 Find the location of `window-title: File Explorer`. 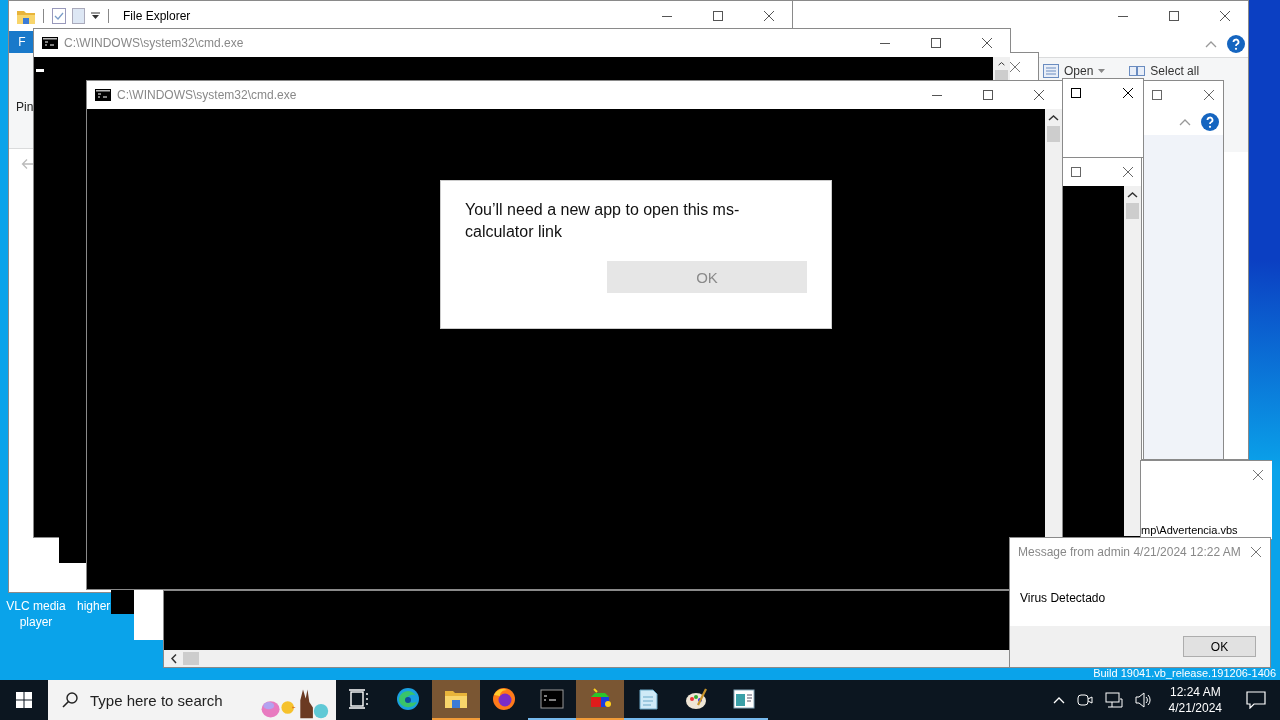

window-title: File Explorer is located at coordinates (157, 16).